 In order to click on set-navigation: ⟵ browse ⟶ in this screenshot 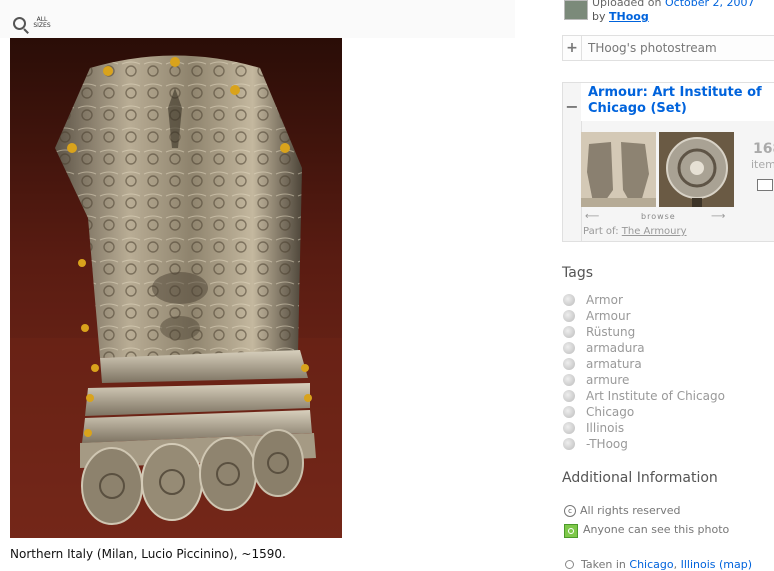, I will do `click(660, 217)`.